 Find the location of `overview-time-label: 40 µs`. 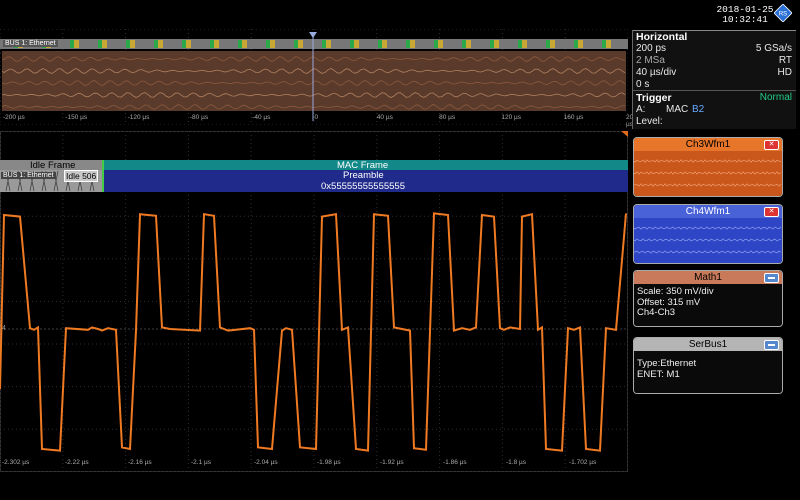

overview-time-label: 40 µs is located at coordinates (384, 117).